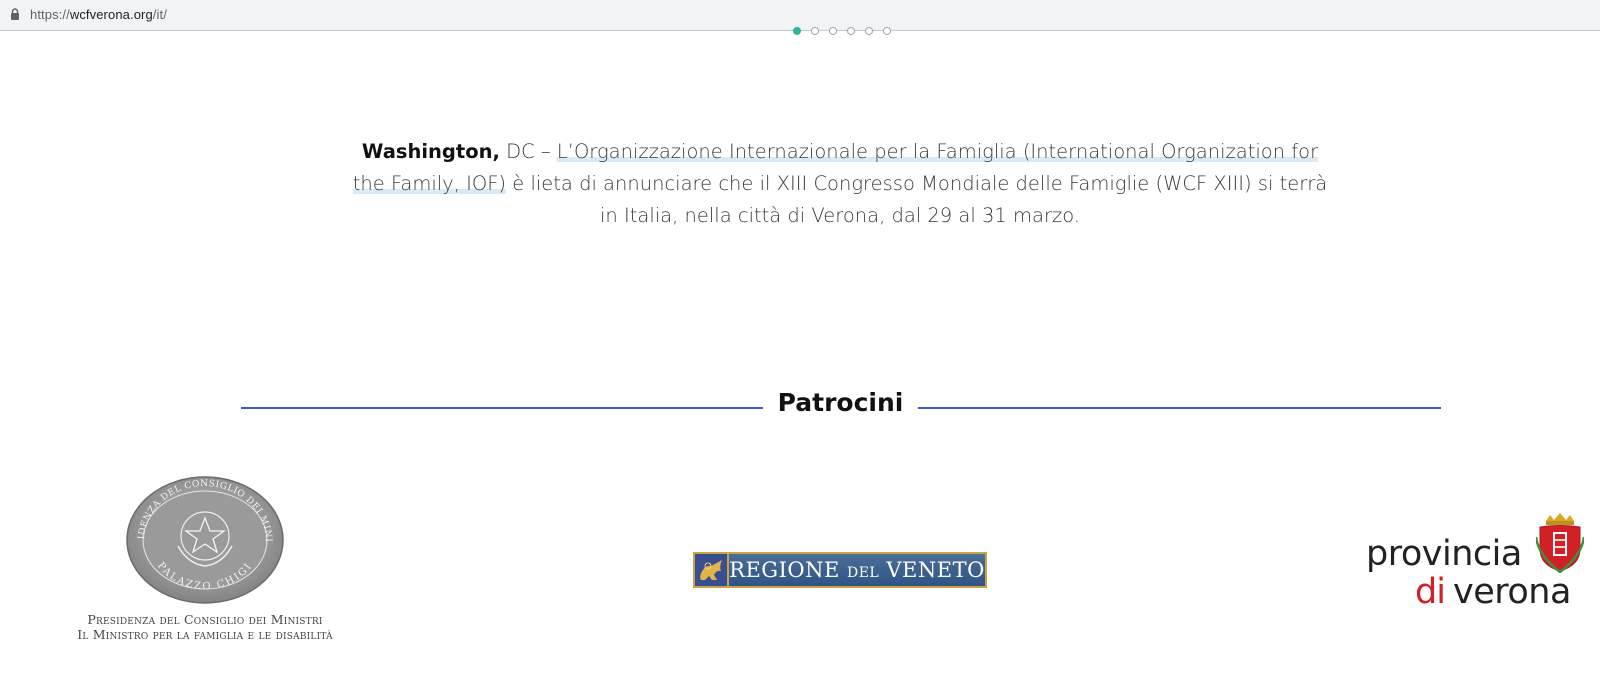 The image size is (1600, 678). What do you see at coordinates (842, 31) in the screenshot?
I see `carousel-dots` at bounding box center [842, 31].